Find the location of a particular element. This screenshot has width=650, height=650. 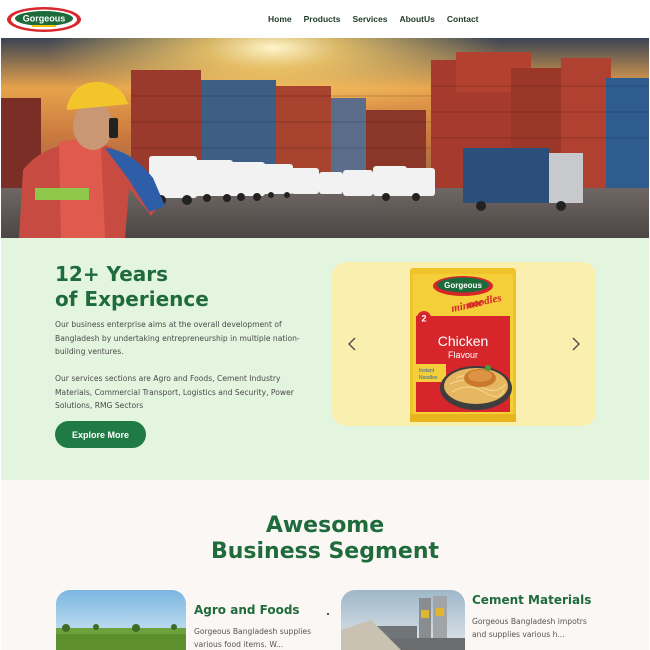

gorgeous-logo: Gorgeous is located at coordinates (44, 19).